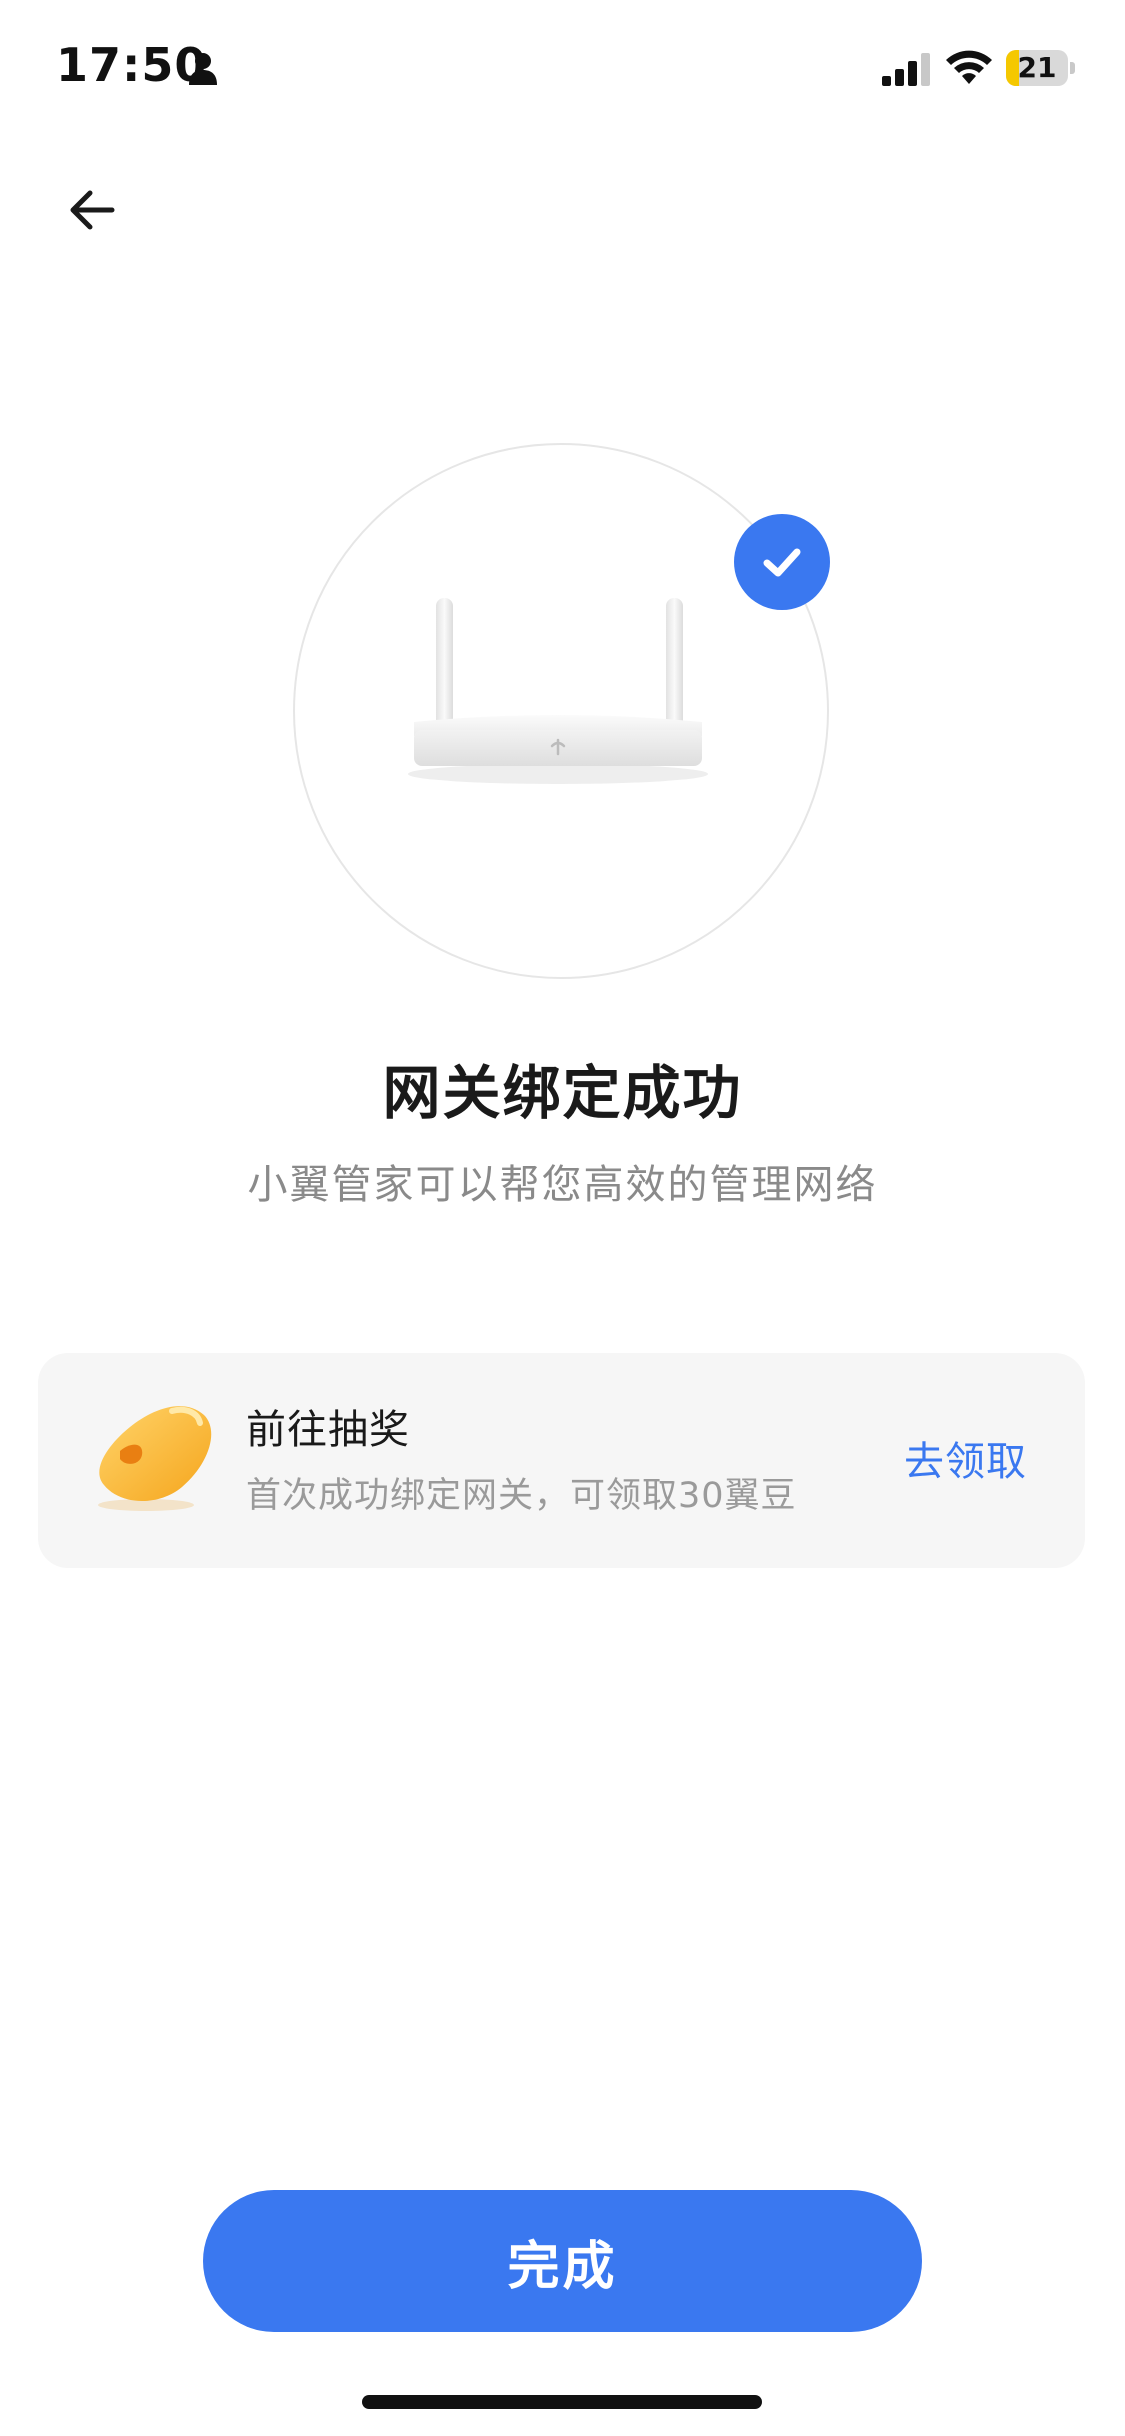  Describe the element at coordinates (906, 69) in the screenshot. I see `signal-icon` at that location.